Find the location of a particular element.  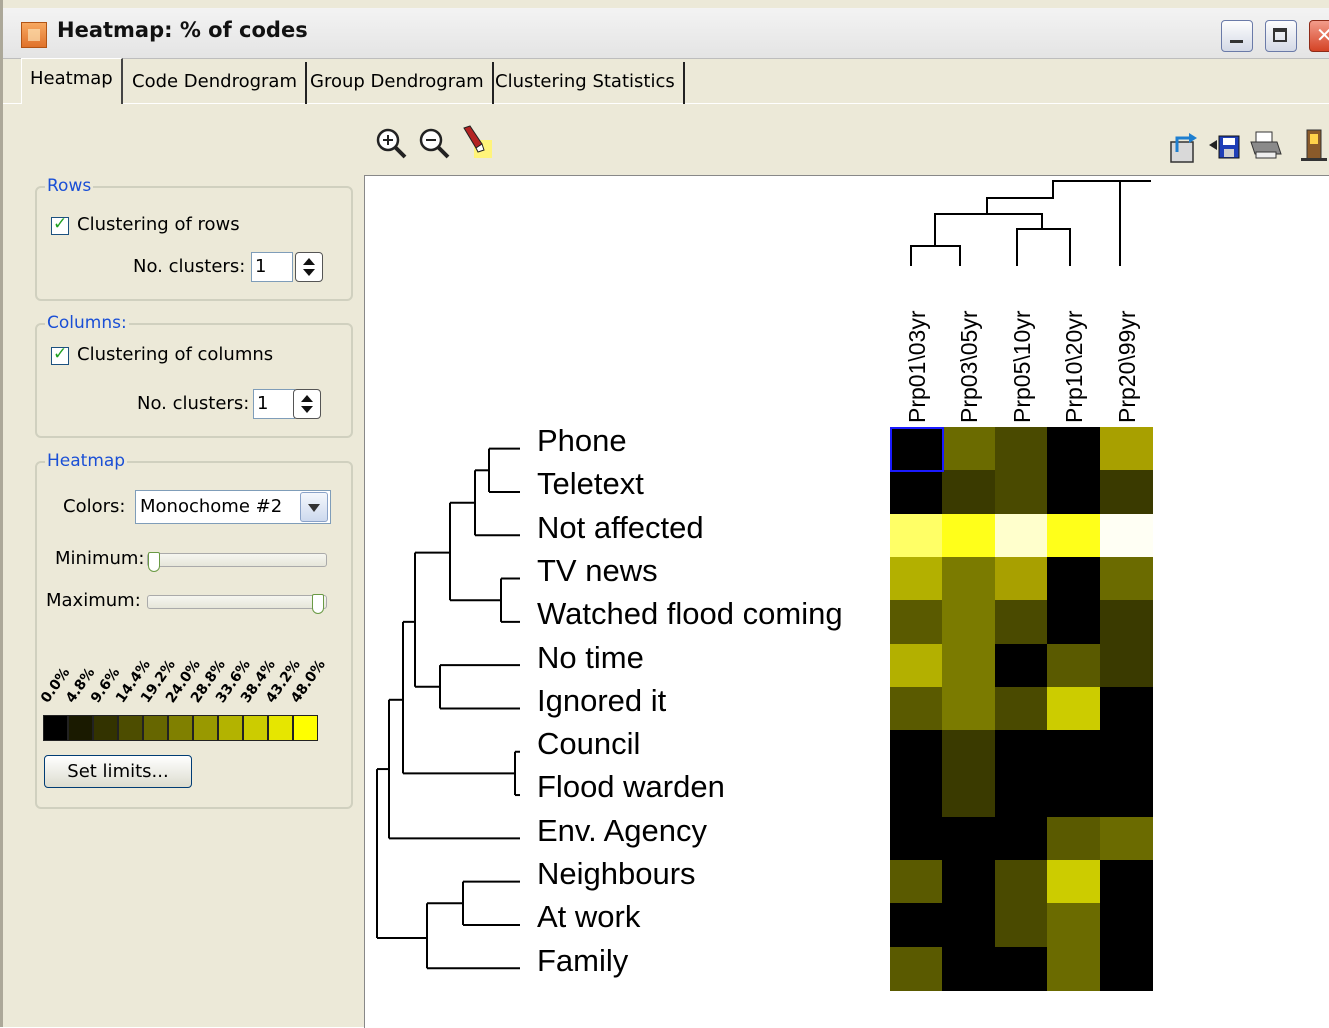

tab-clustering-statistics: Clustering Statistics is located at coordinates (586, 83).